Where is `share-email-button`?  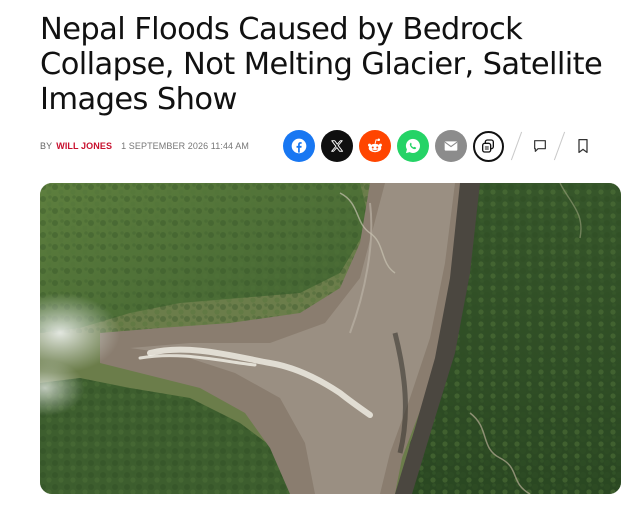 share-email-button is located at coordinates (450, 146).